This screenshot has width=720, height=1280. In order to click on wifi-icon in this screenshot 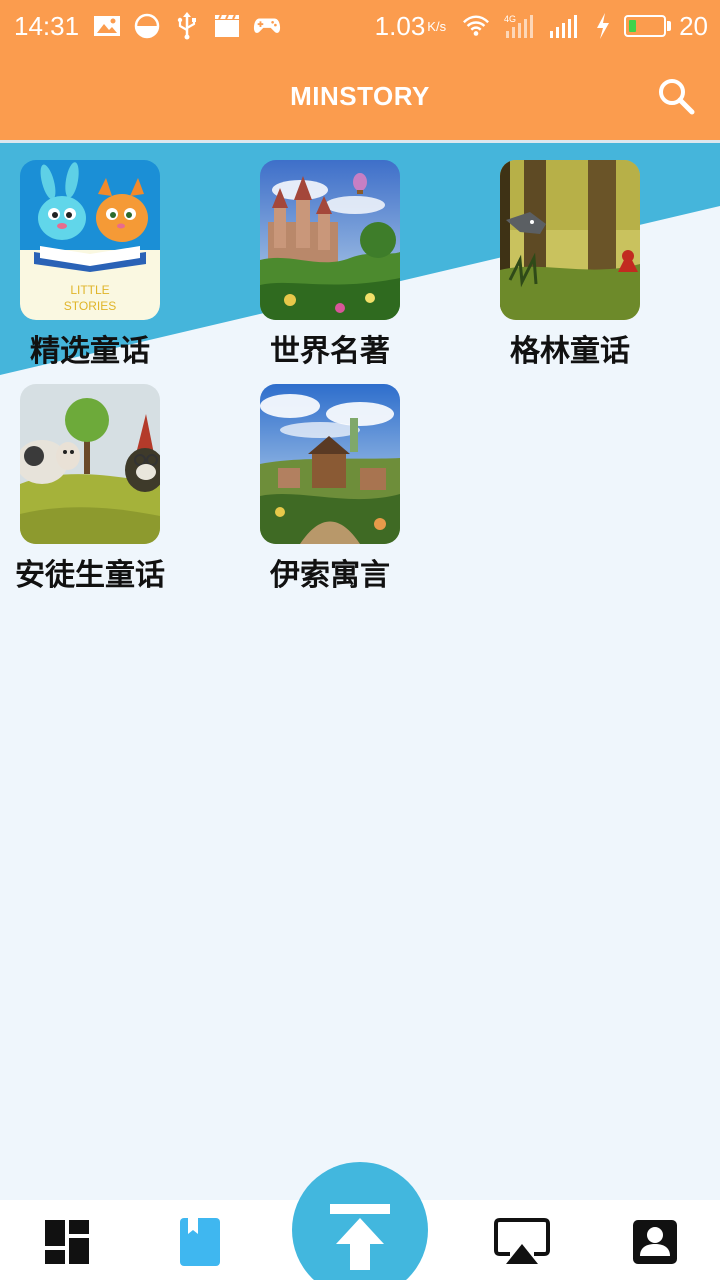, I will do `click(476, 26)`.